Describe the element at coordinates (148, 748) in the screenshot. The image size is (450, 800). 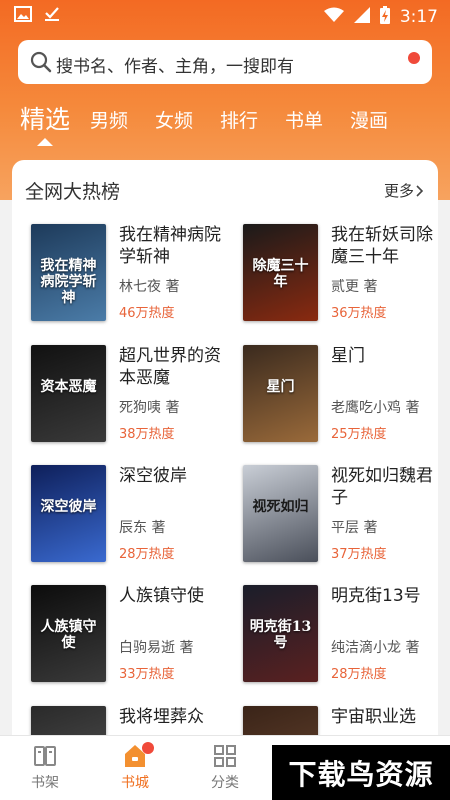
I see `nav-badge-dot` at that location.